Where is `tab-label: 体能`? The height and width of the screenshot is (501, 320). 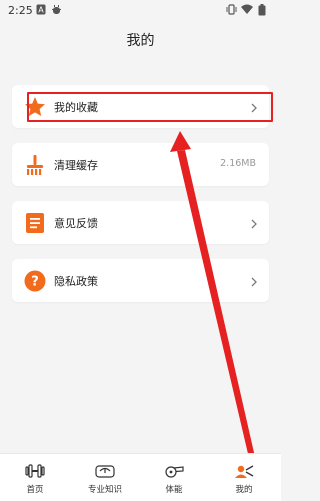
tab-label: 体能 is located at coordinates (174, 490).